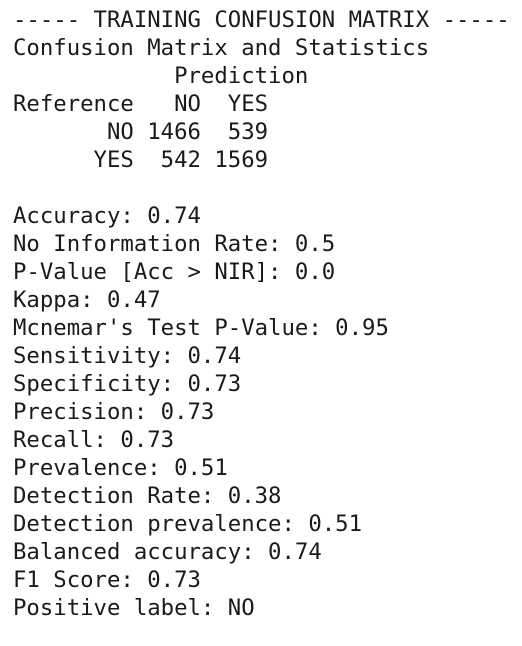 This screenshot has width=522, height=646. What do you see at coordinates (261, 20) in the screenshot?
I see `section-header: ----- TRAINING CONFUSION MATRIX -----` at bounding box center [261, 20].